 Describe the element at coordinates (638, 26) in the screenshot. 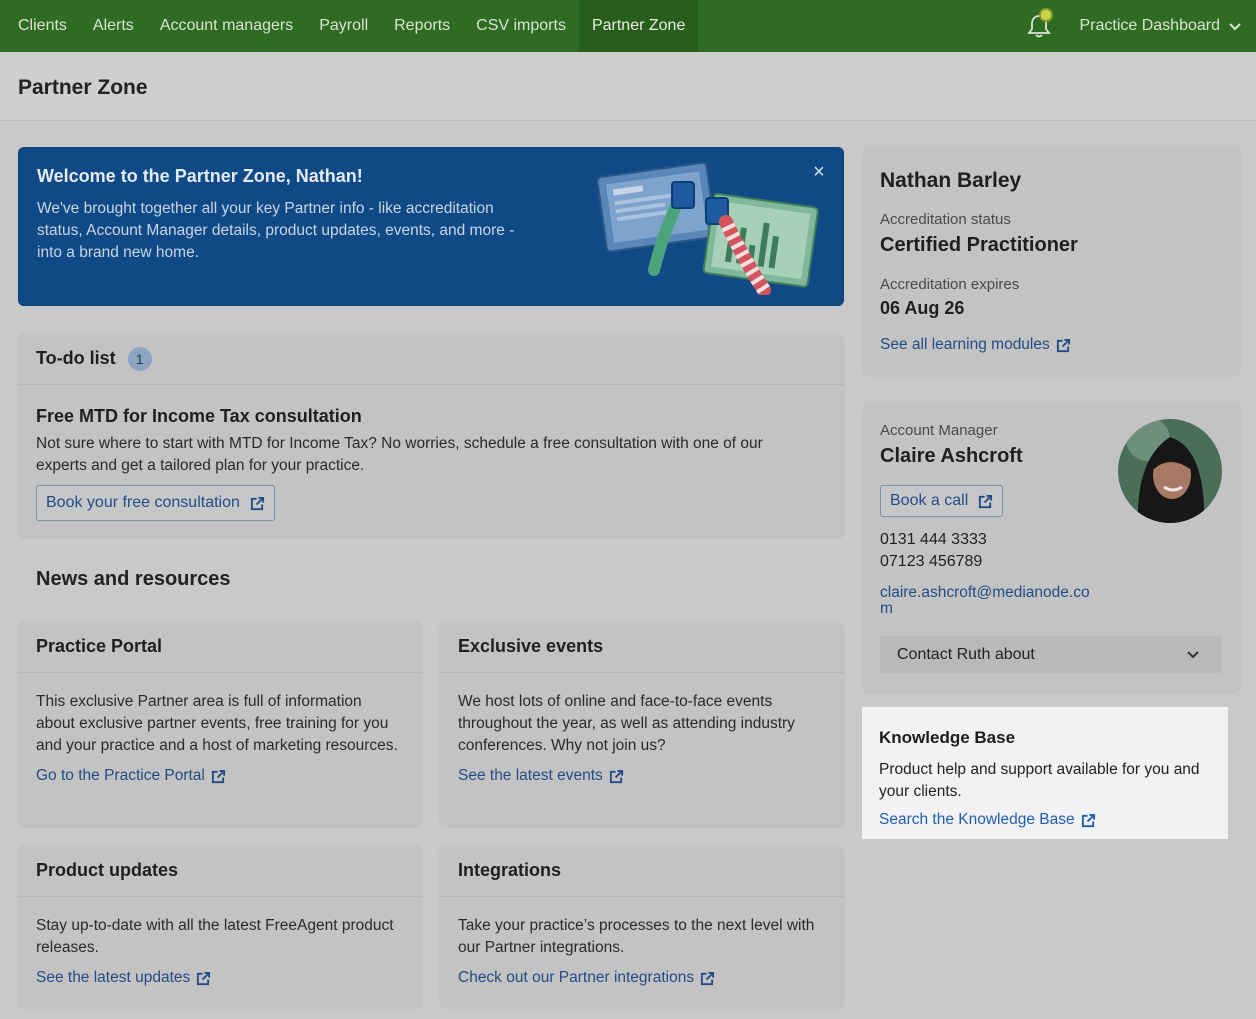

I see `nav-item-partner-zone: Partner Zone` at that location.